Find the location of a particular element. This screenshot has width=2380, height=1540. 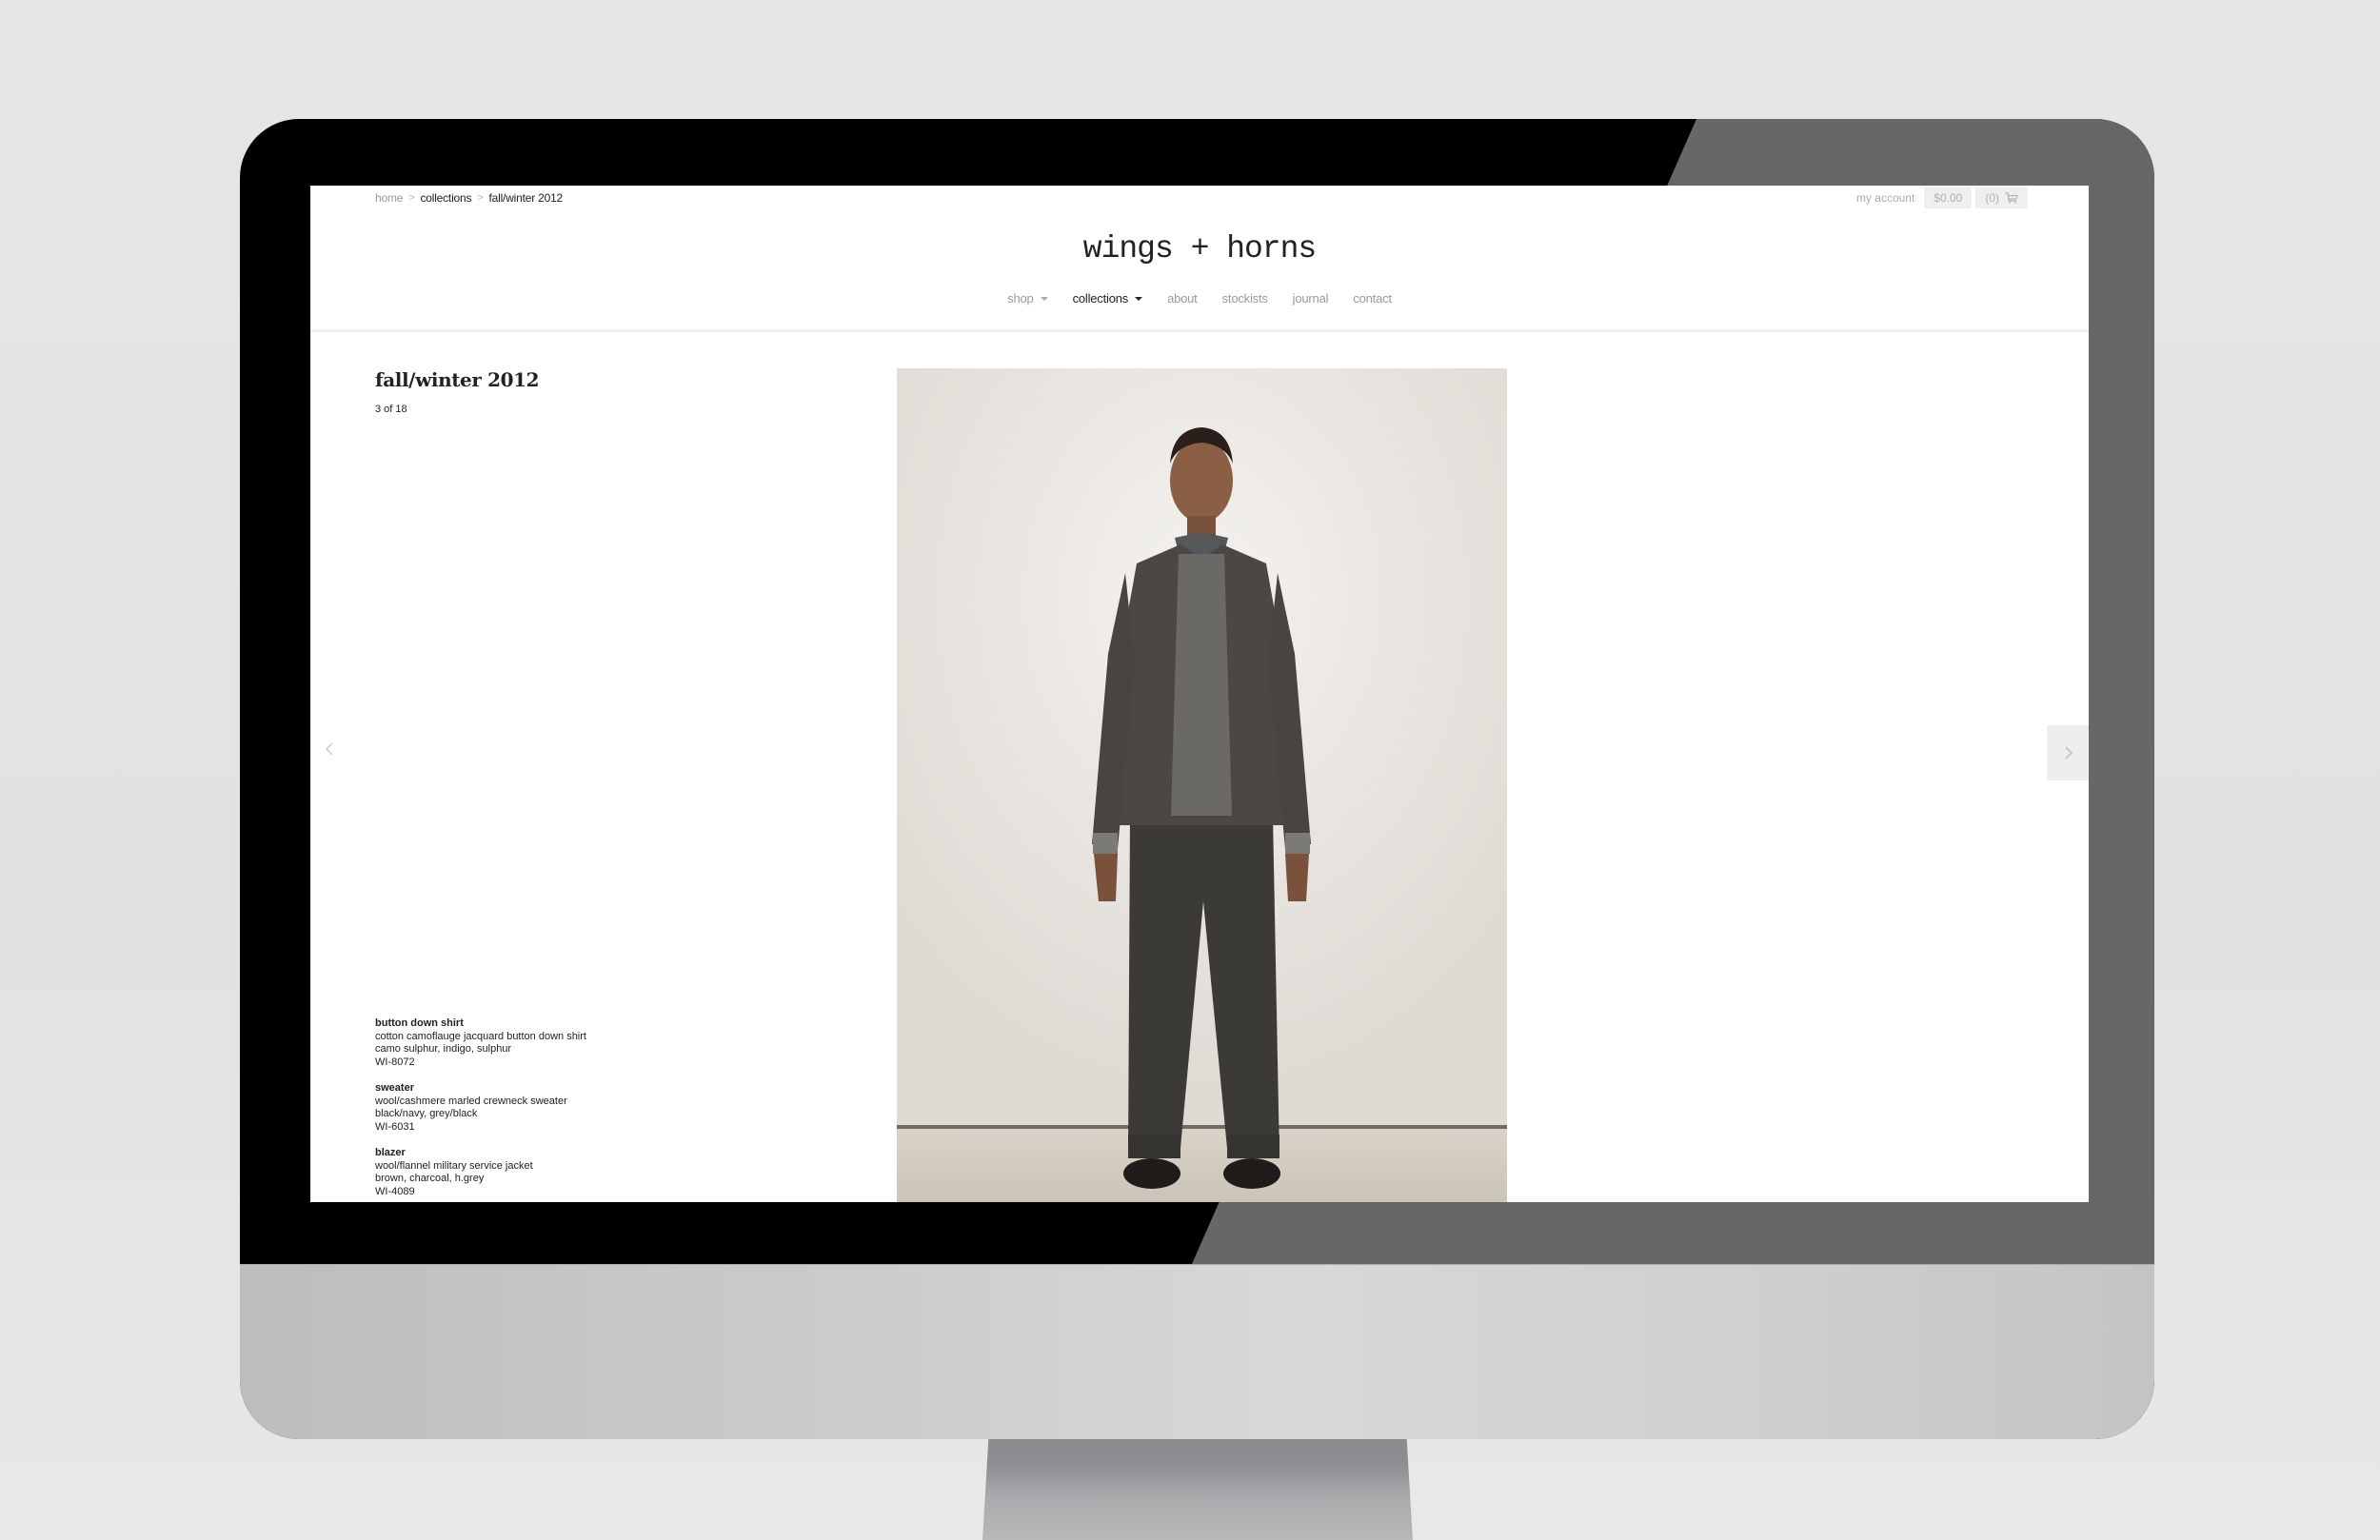

product-sku: WI-4089 is located at coordinates (395, 1191).